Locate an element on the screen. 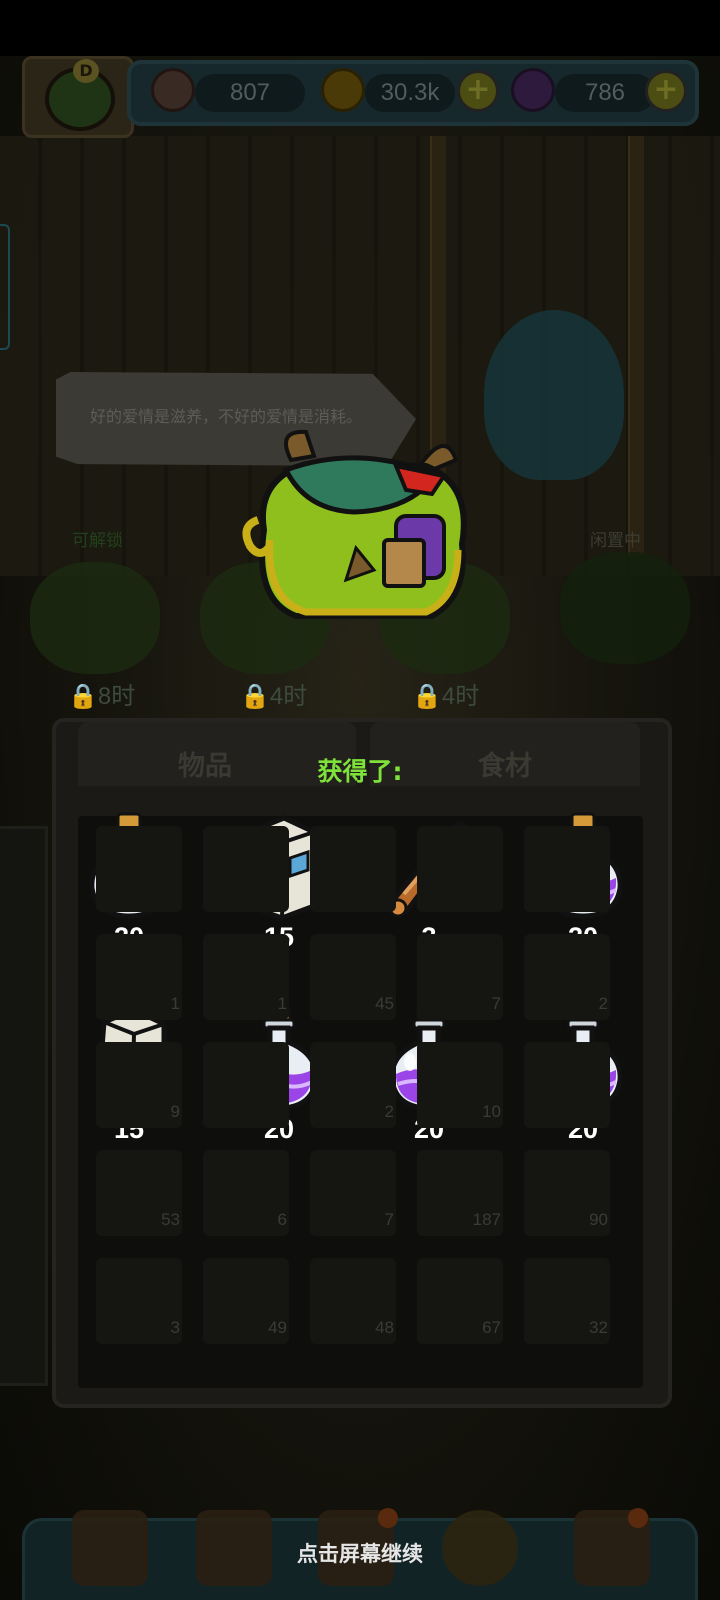 The width and height of the screenshot is (720, 1600). slot-timer-3: 🔒4时 is located at coordinates (445, 693).